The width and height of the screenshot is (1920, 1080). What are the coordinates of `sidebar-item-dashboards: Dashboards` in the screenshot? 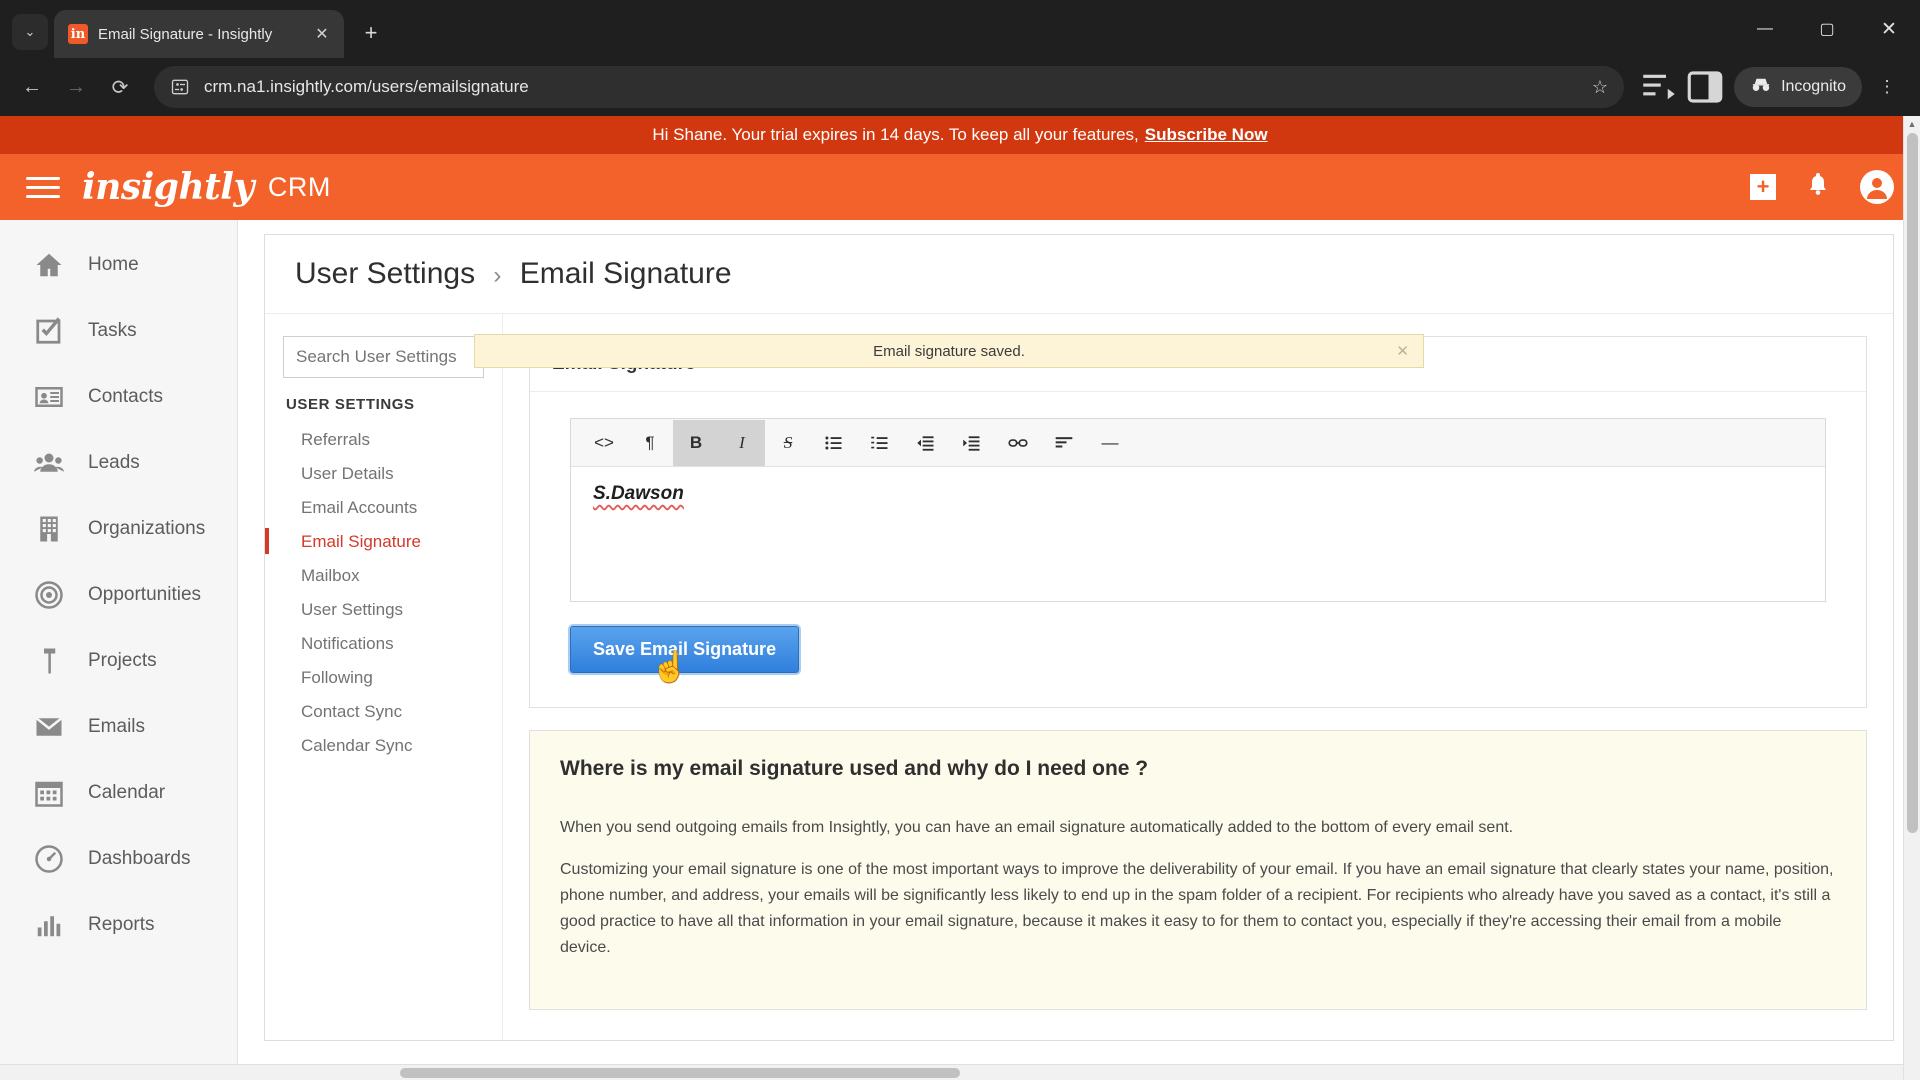 It's located at (118, 859).